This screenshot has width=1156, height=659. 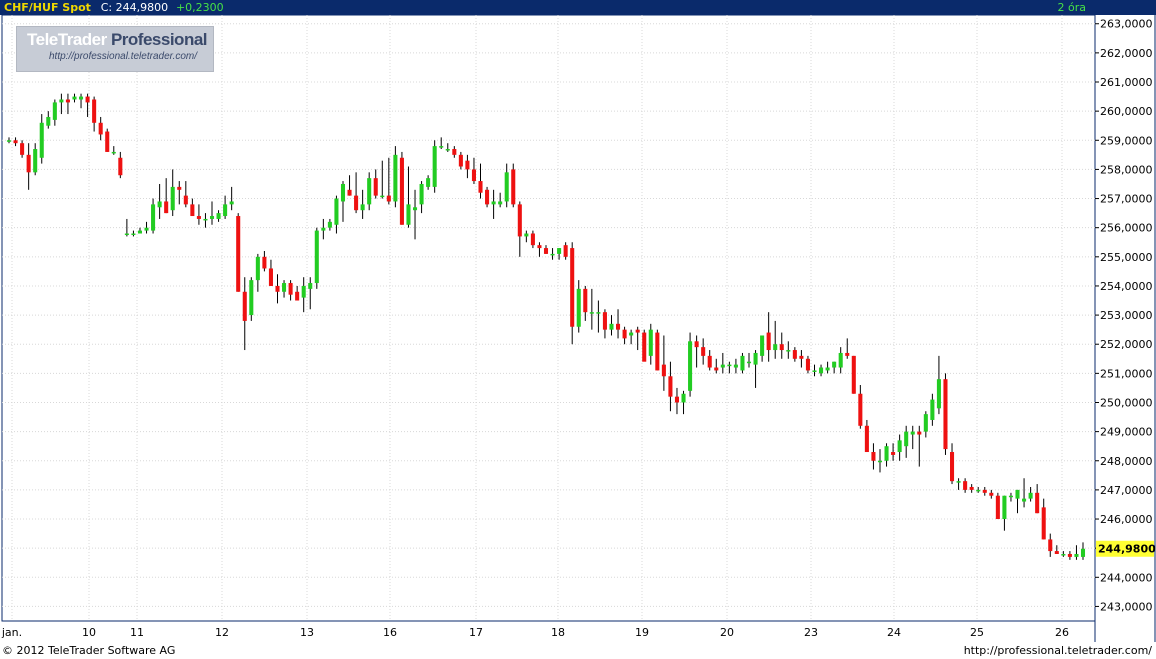 What do you see at coordinates (1058, 650) in the screenshot?
I see `footer-url-link: http://professional.teletrader.com/` at bounding box center [1058, 650].